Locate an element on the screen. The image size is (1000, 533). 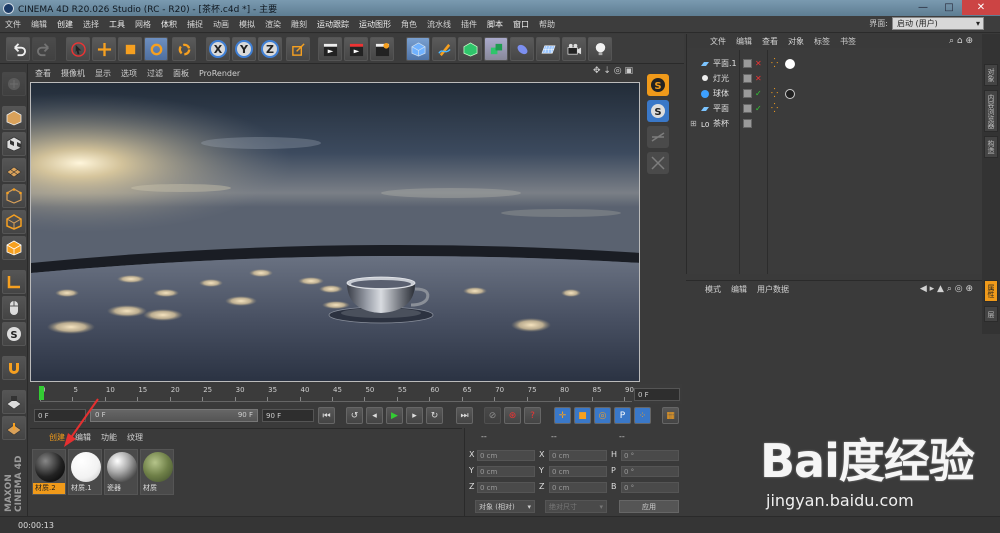
side-tab-attributes: 属性 is located at coordinates (991, 291).